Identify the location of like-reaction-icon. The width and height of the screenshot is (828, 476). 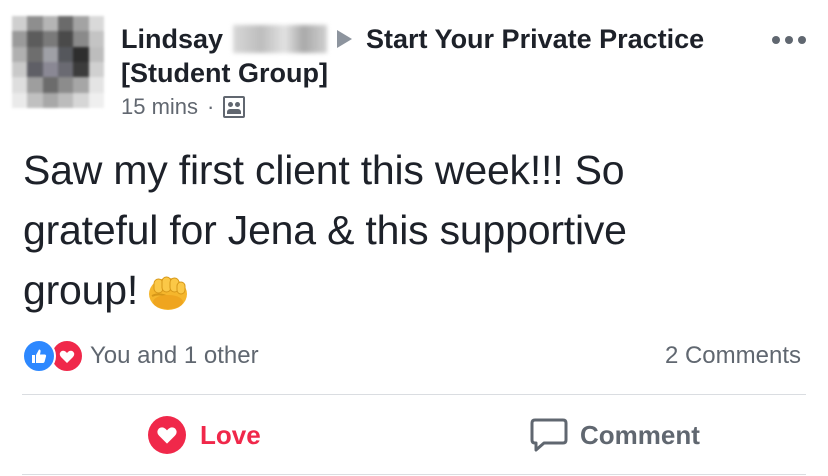
(39, 356).